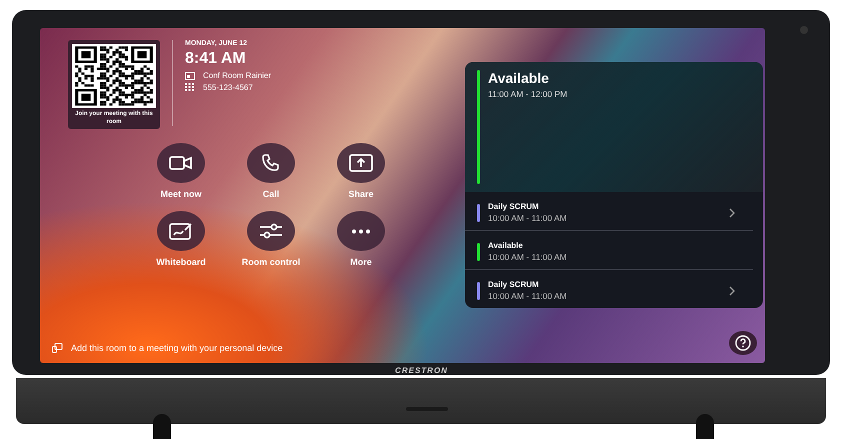 The height and width of the screenshot is (439, 845). What do you see at coordinates (528, 94) in the screenshot?
I see `status-time: 11:00 AM - 12:00 PM` at bounding box center [528, 94].